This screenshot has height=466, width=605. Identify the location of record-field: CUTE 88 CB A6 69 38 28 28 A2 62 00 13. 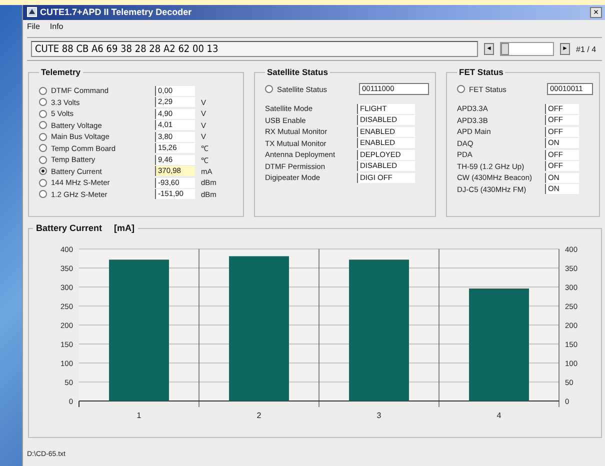
(254, 49).